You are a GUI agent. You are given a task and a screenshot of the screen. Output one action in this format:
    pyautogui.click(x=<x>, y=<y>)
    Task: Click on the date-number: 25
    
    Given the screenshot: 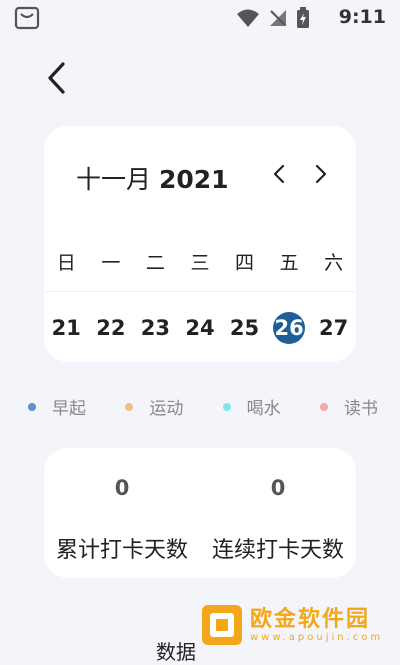 What is the action you would take?
    pyautogui.click(x=244, y=328)
    